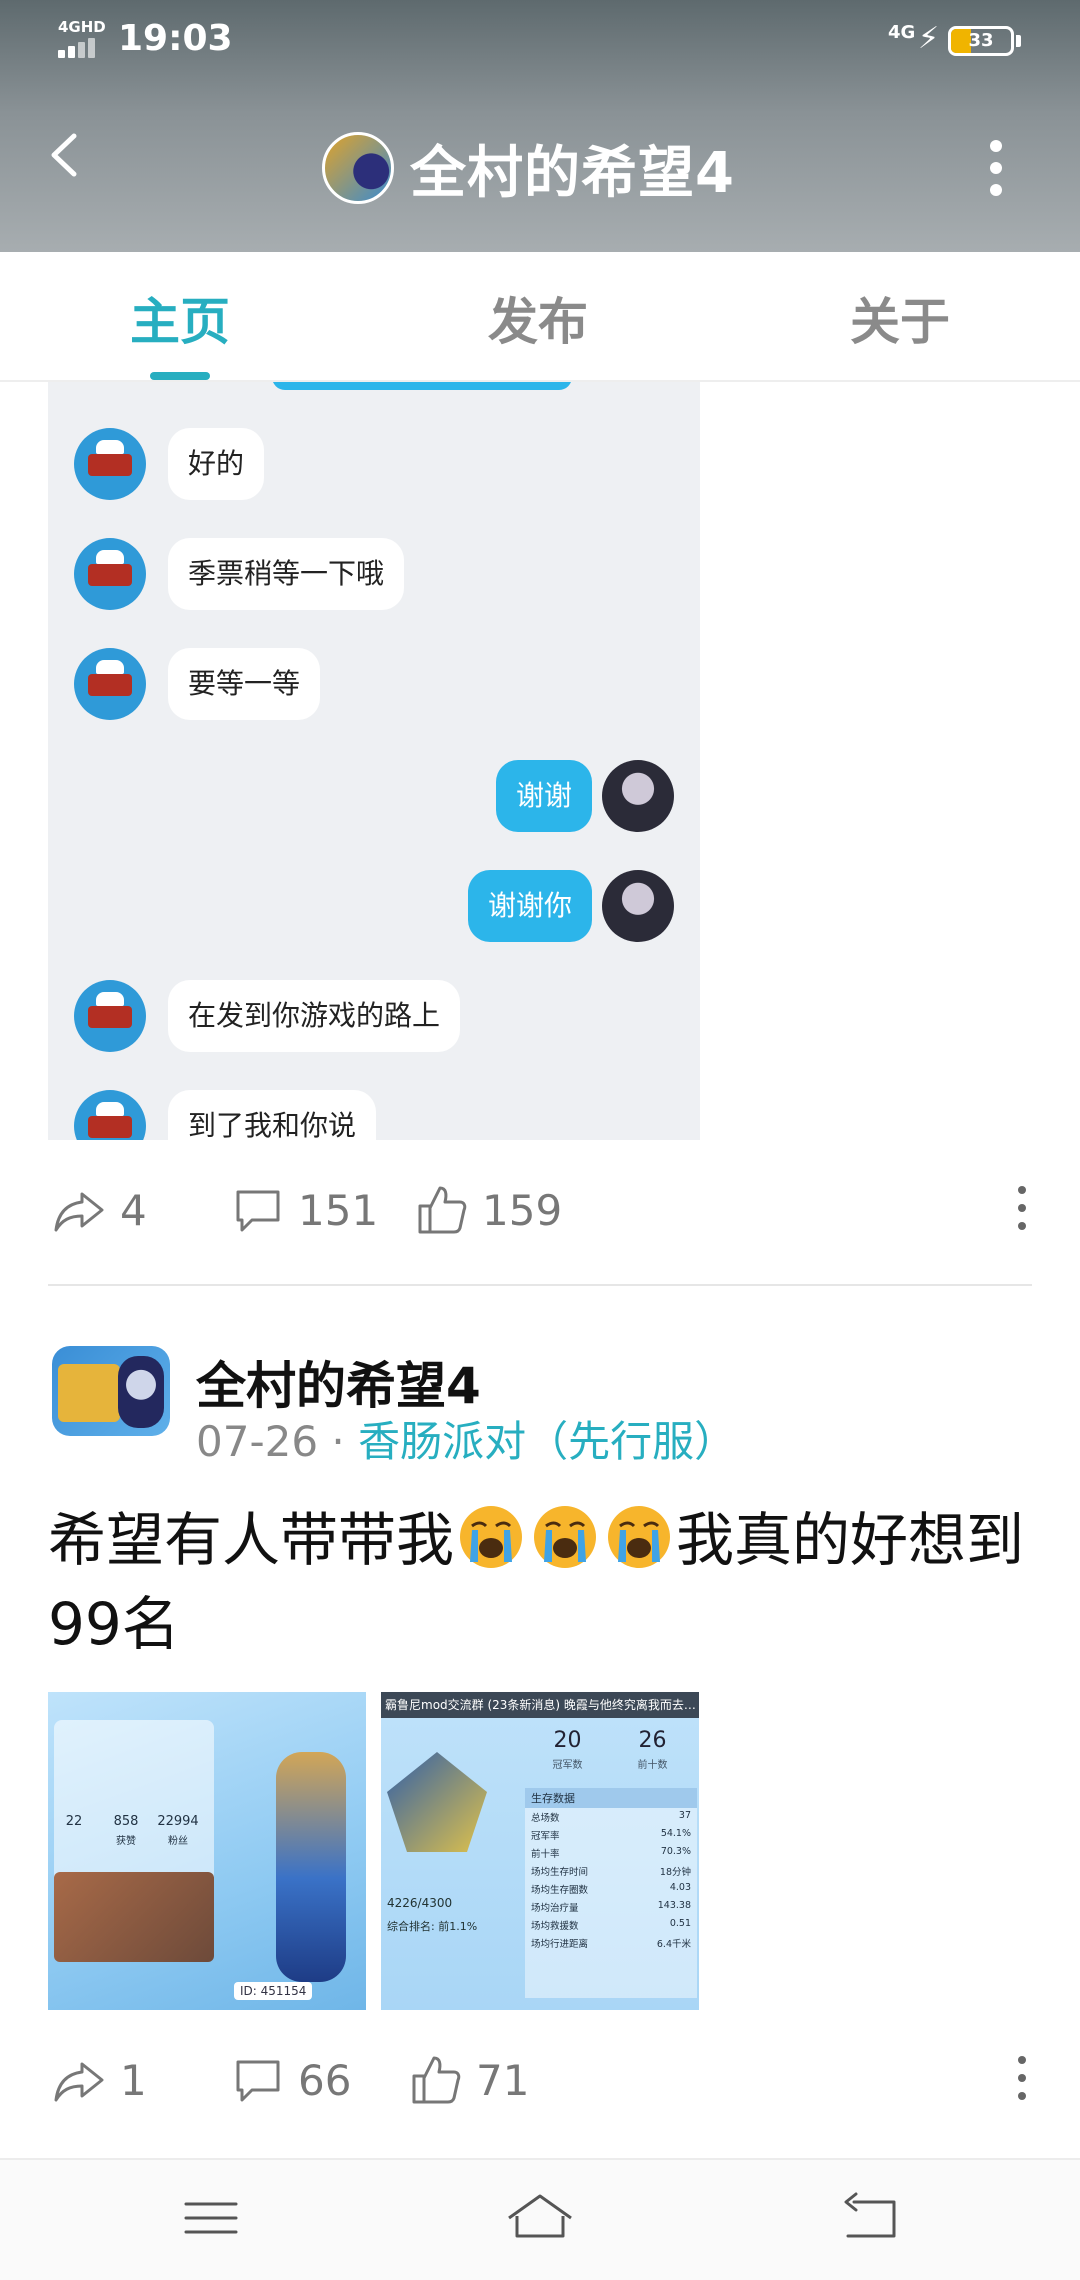 The width and height of the screenshot is (1080, 2280). I want to click on stats-row-label: 场均生存时间, so click(560, 1872).